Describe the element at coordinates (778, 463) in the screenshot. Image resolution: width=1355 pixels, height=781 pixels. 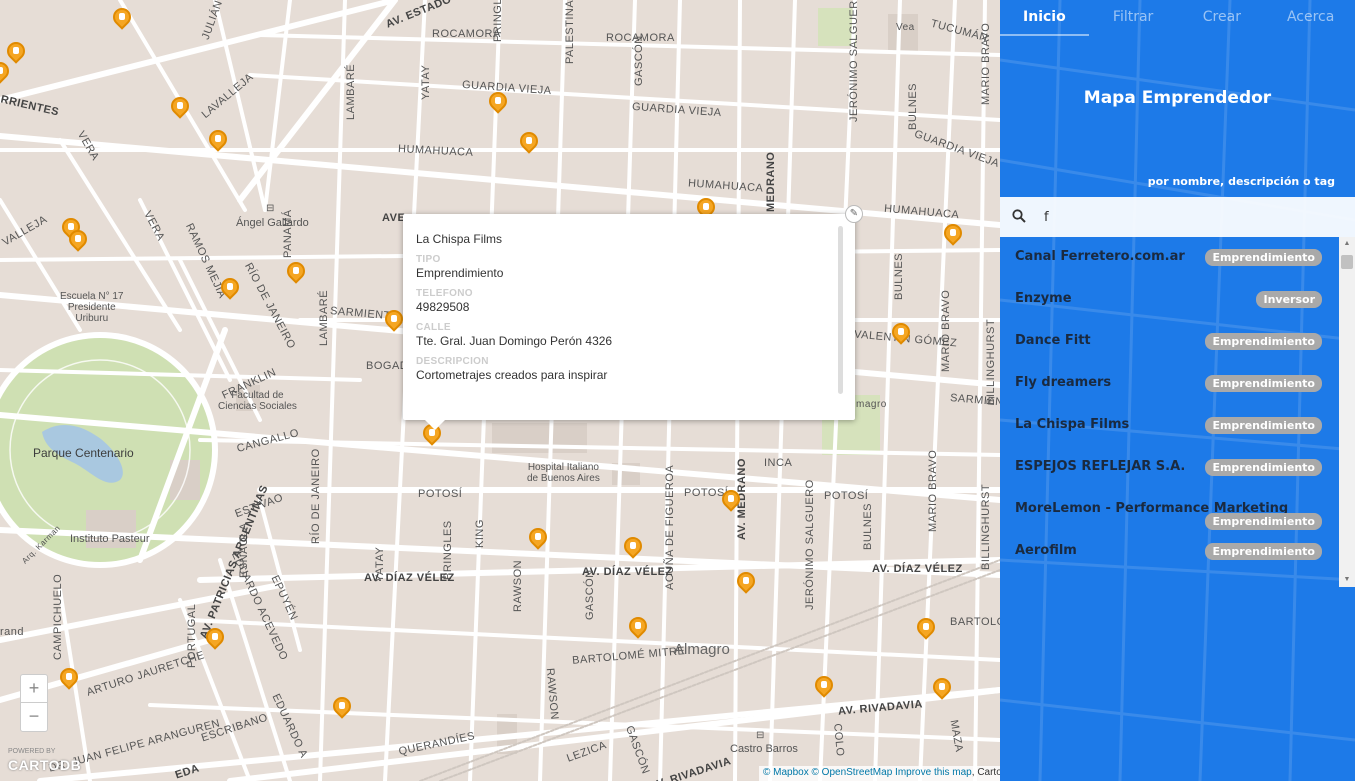
I see `street-label: INCA` at that location.